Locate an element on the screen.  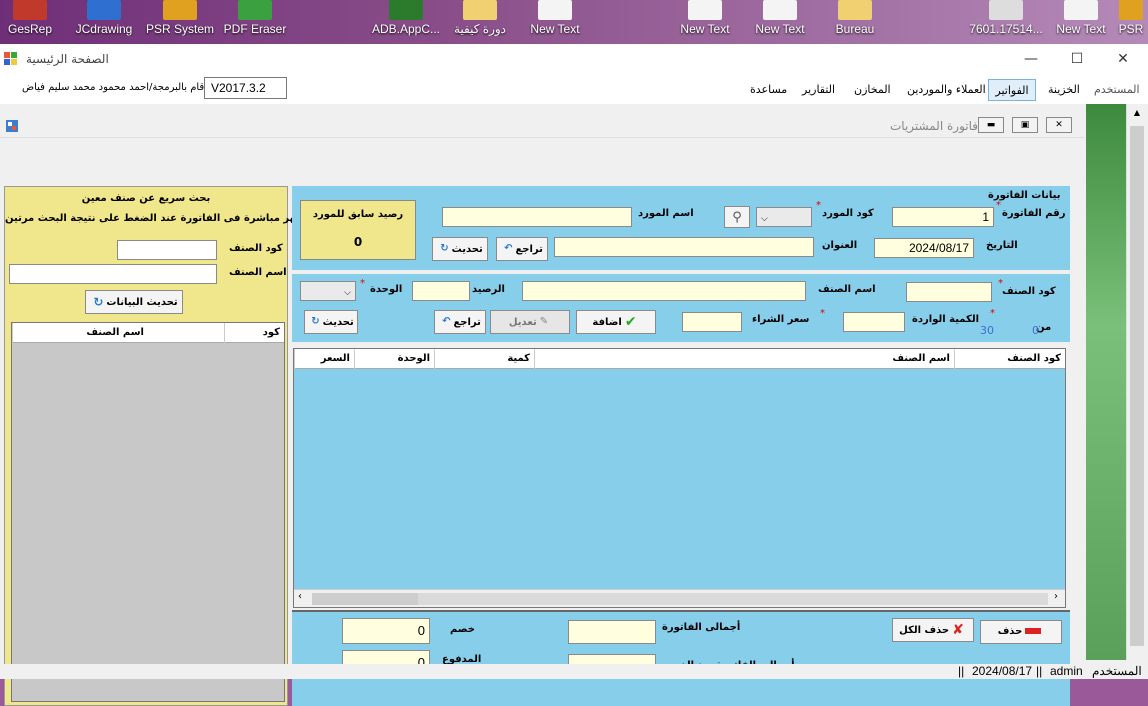
vertical-scrollbar: ▲ is located at coordinates (1136, 382).